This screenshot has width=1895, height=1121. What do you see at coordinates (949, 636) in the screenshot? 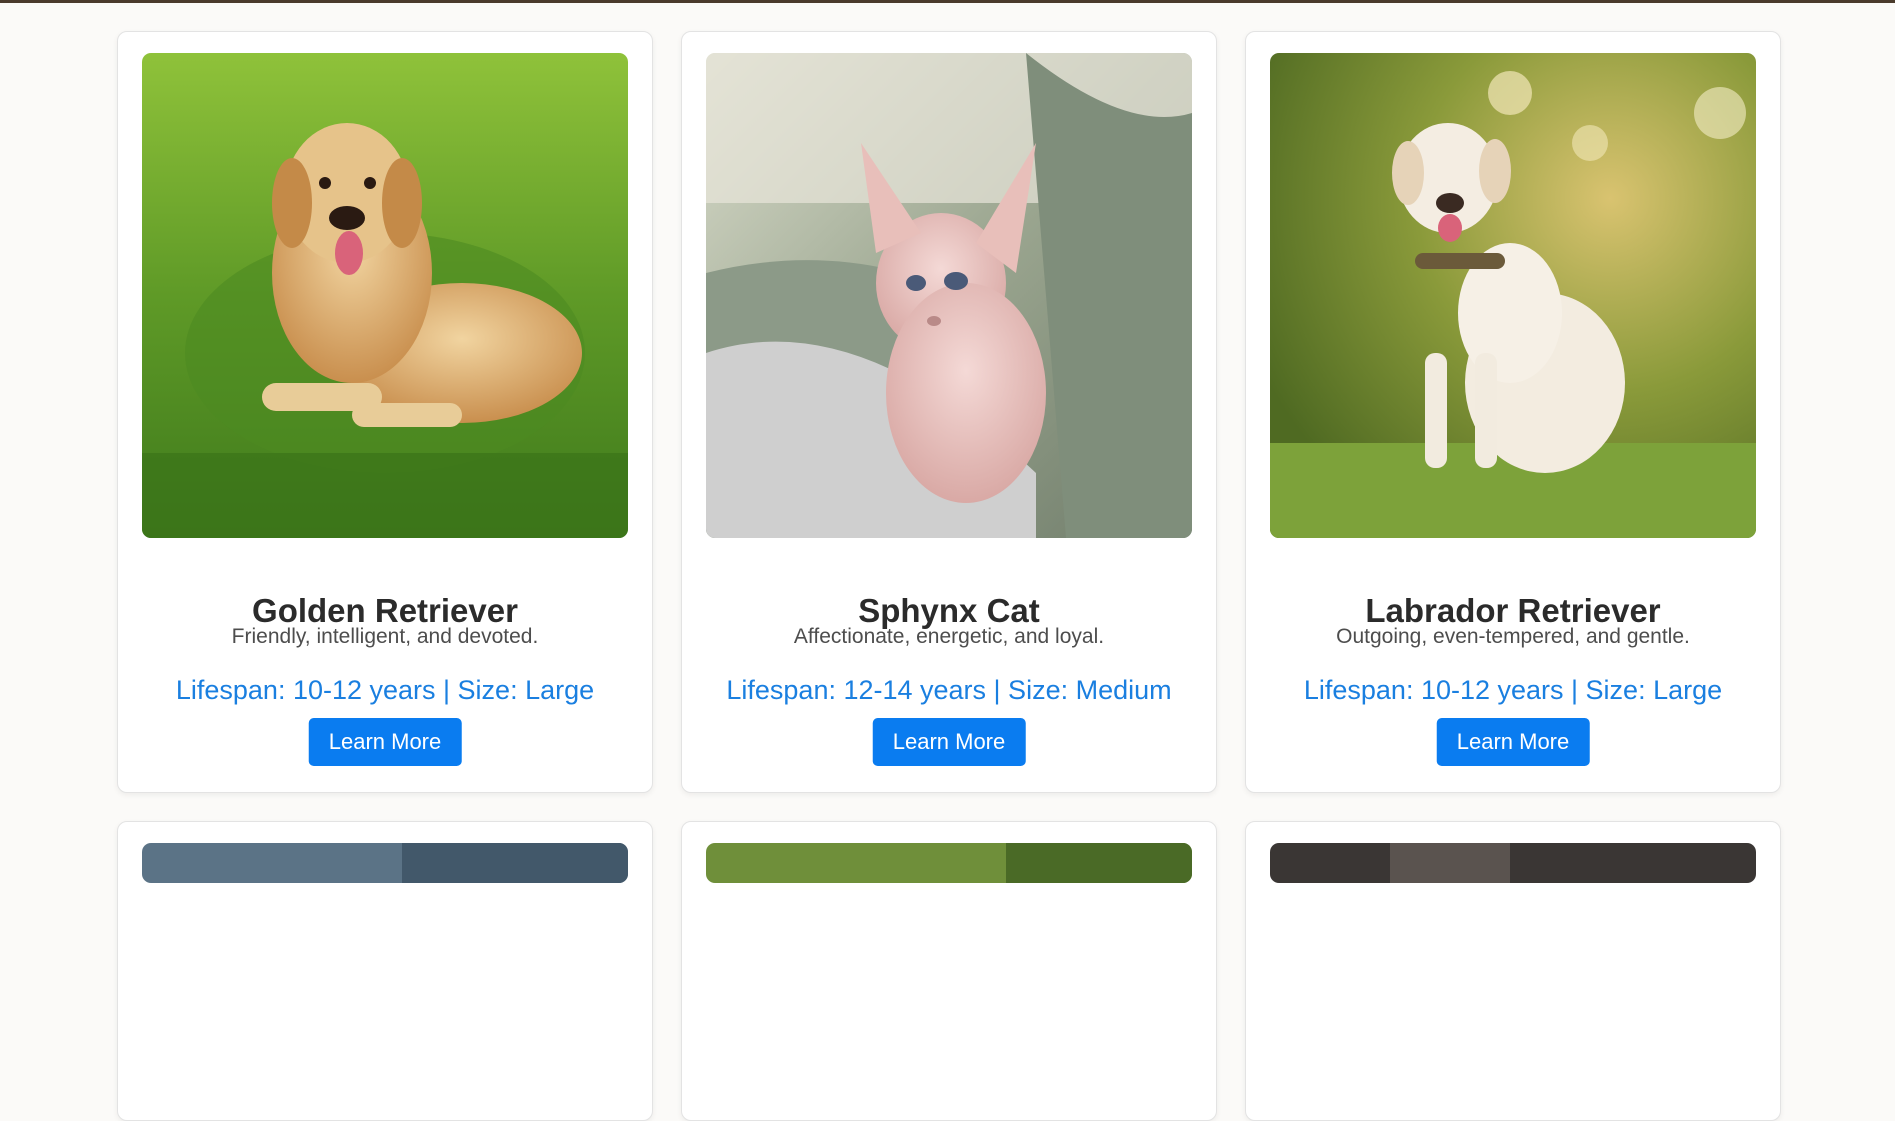
I see `breed-description: Affectionate, energetic, and loyal.` at bounding box center [949, 636].